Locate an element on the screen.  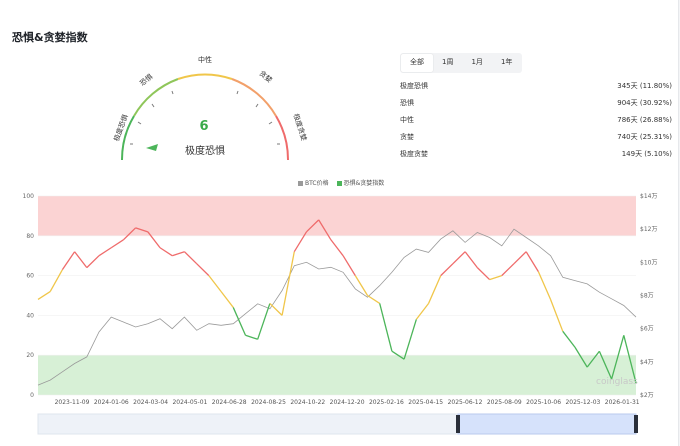
x-tick-label: 2026-01-31 is located at coordinates (622, 402).